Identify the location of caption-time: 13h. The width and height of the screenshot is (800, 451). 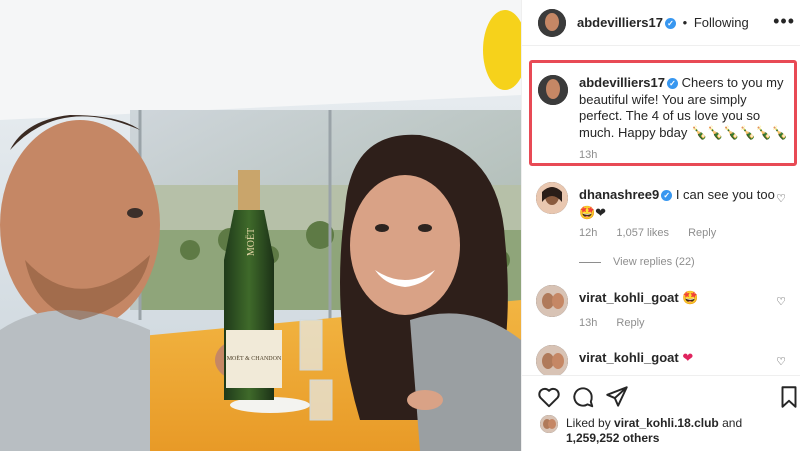
(588, 155).